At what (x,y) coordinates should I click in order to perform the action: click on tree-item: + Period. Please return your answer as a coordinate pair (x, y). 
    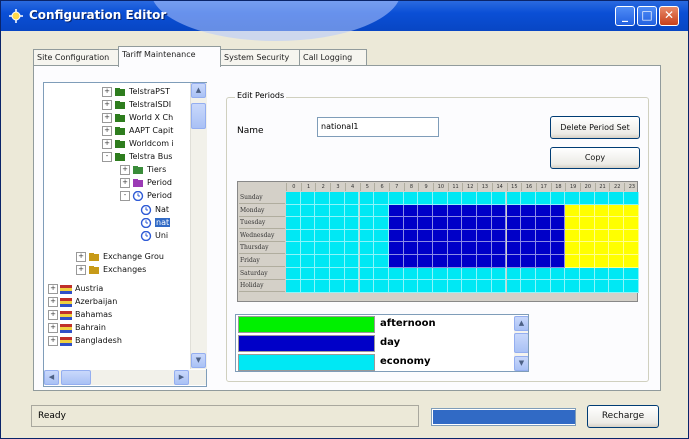
    Looking at the image, I should click on (146, 182).